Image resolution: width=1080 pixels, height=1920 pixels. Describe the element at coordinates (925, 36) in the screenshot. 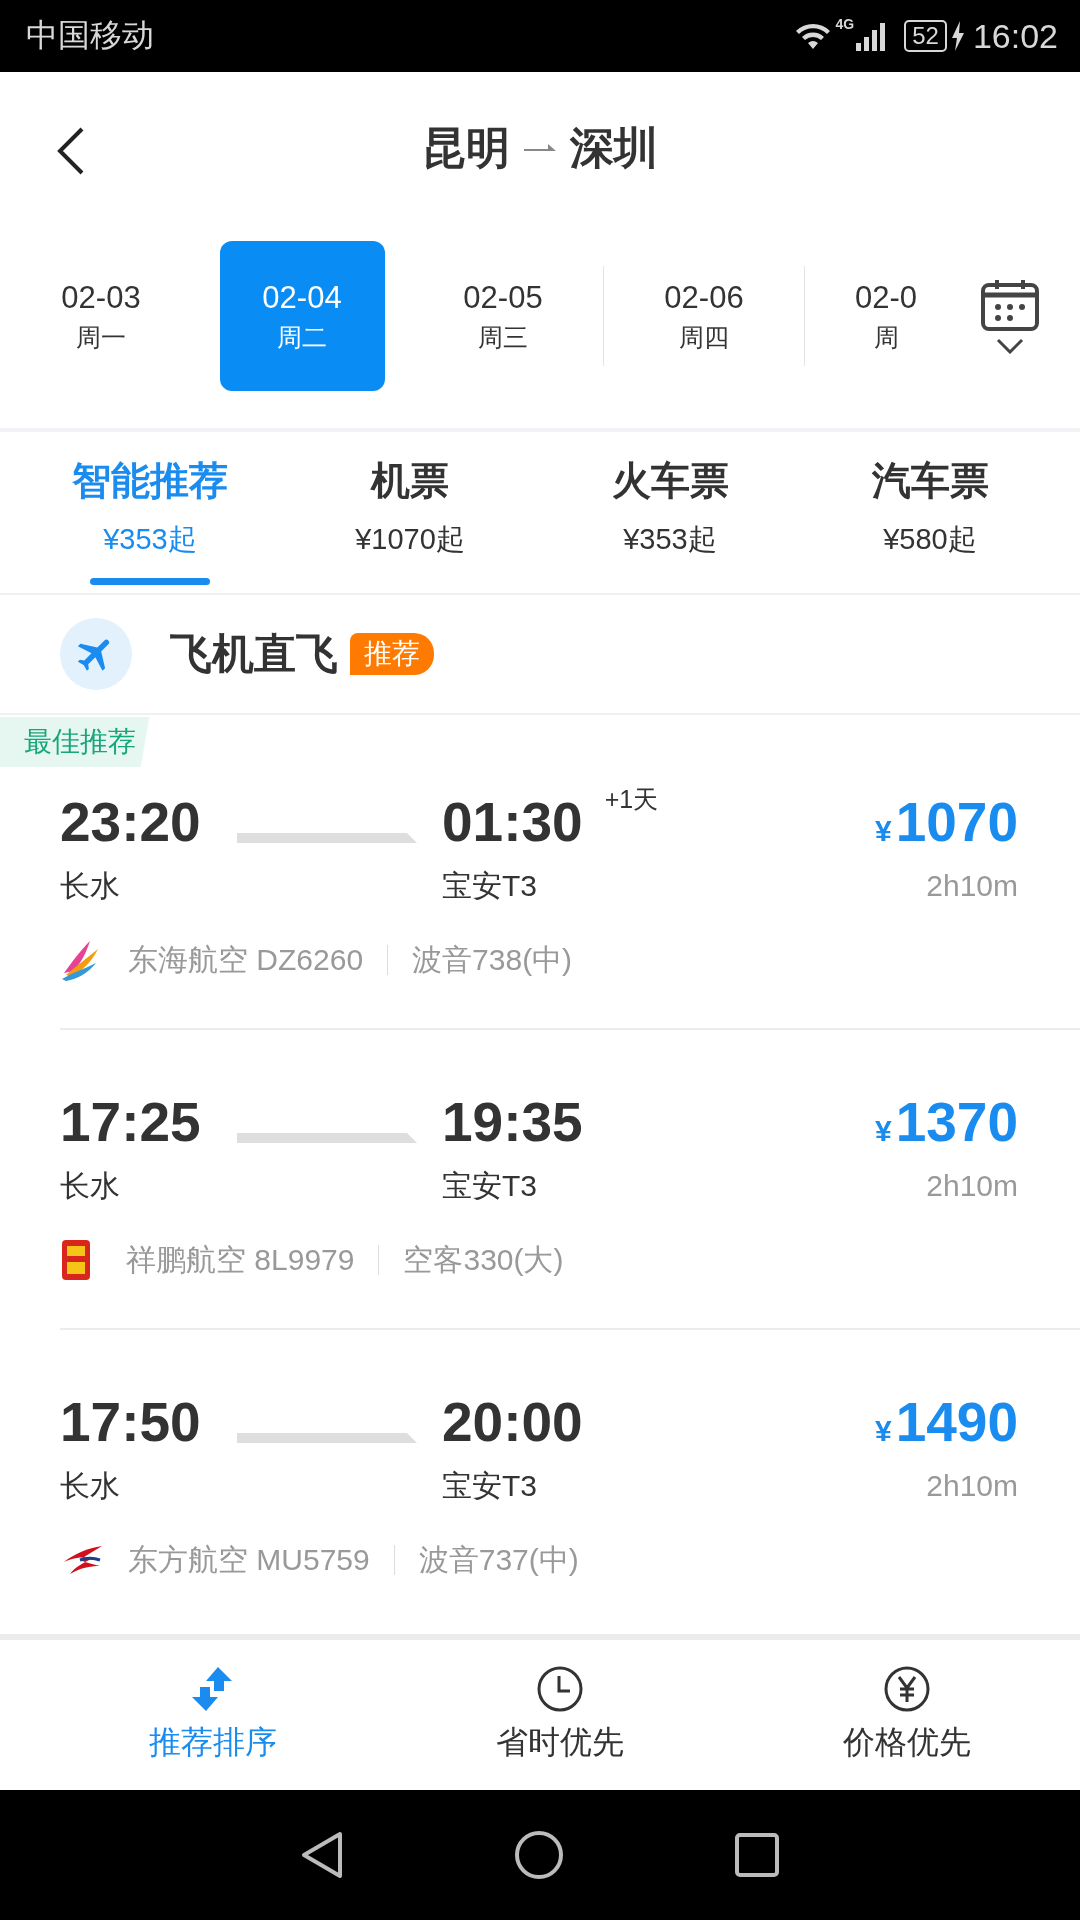

I see `battery-indicator: 52` at that location.